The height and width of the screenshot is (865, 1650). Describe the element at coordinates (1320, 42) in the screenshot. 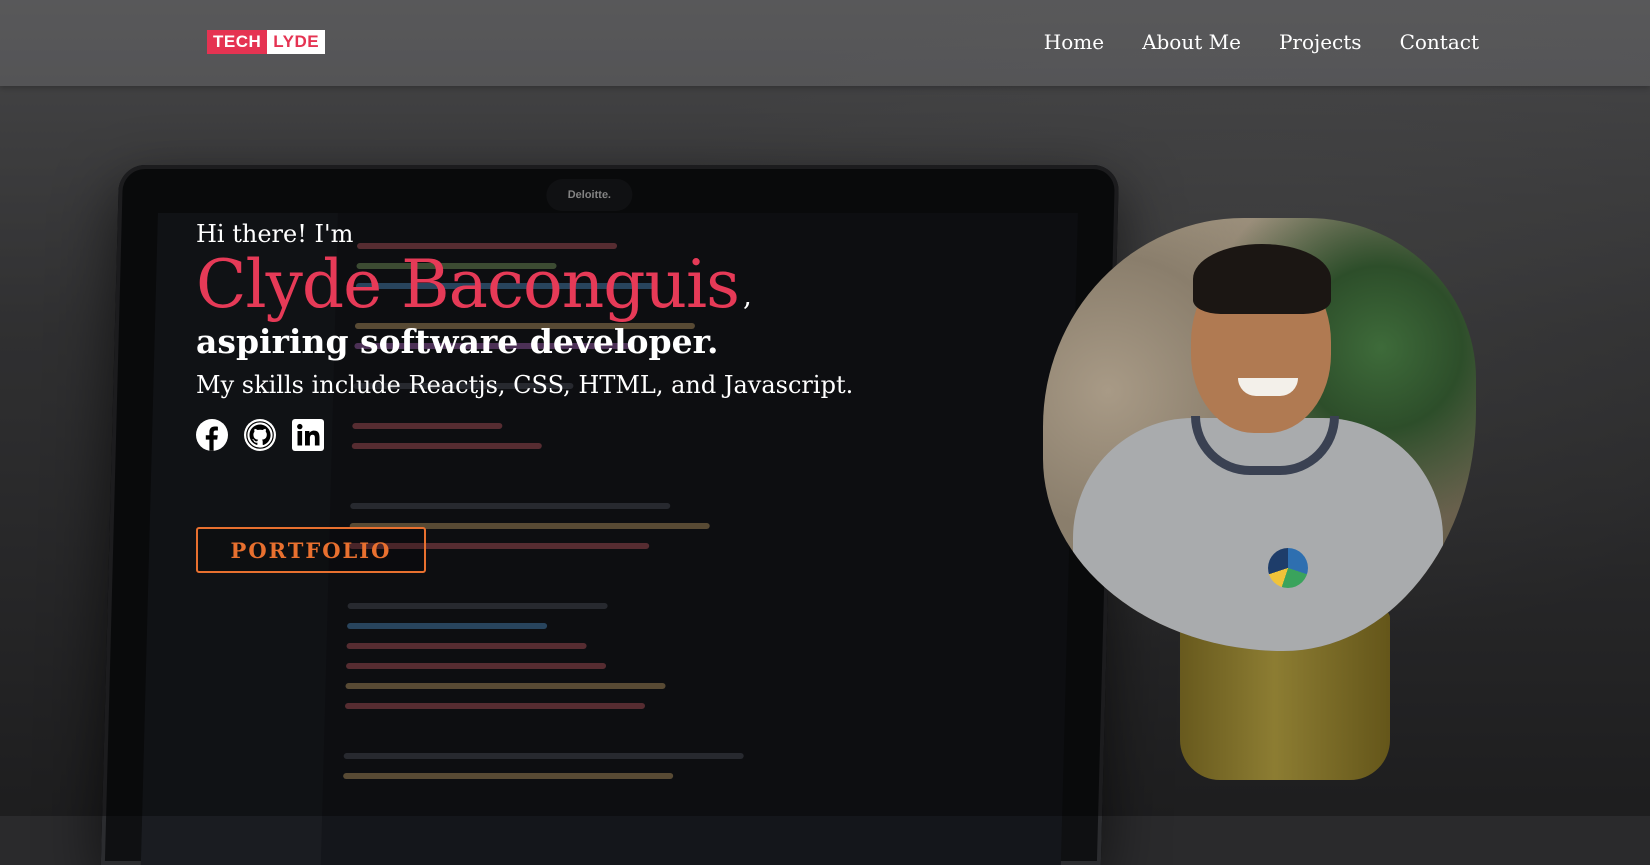

I see `nav-projects-link: Projects` at that location.